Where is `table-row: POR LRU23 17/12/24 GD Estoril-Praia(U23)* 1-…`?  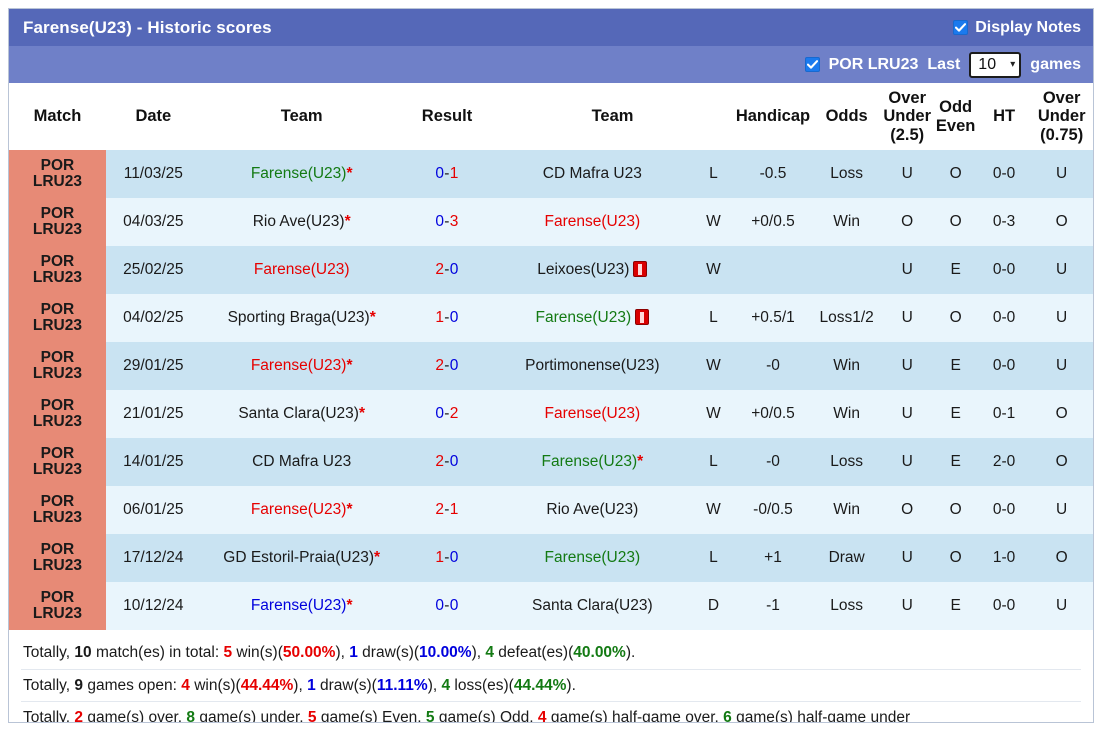
table-row: POR LRU23 17/12/24 GD Estoril-Praia(U23)* 1-… is located at coordinates (551, 558).